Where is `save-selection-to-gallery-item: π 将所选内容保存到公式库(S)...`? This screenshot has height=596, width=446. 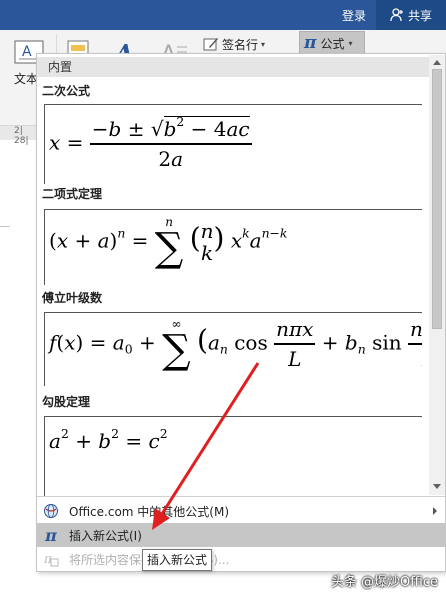 save-selection-to-gallery-item: π 将所选内容保存到公式库(S)... is located at coordinates (241, 559).